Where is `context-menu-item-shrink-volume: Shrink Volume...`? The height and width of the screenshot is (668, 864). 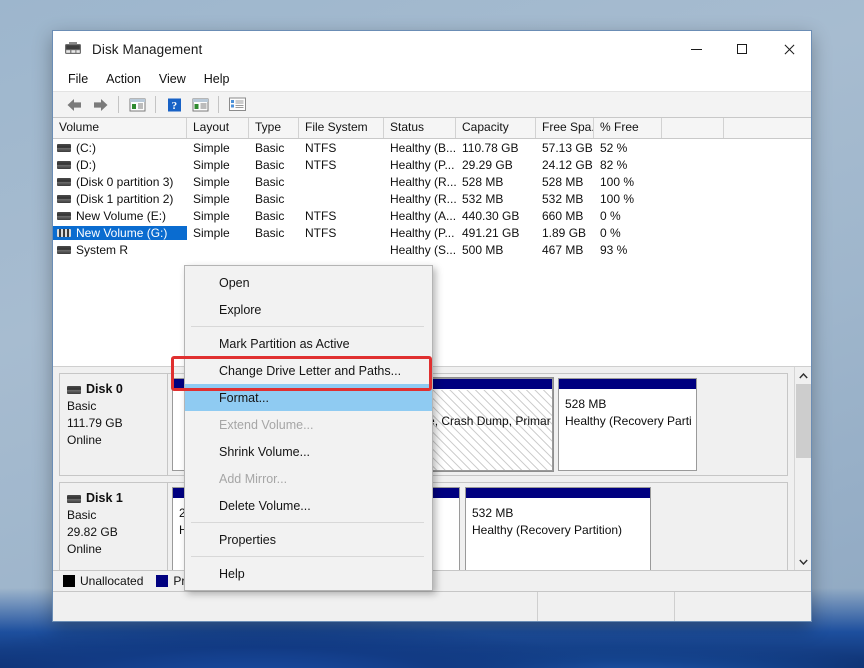
context-menu-item-shrink-volume: Shrink Volume... is located at coordinates (308, 451).